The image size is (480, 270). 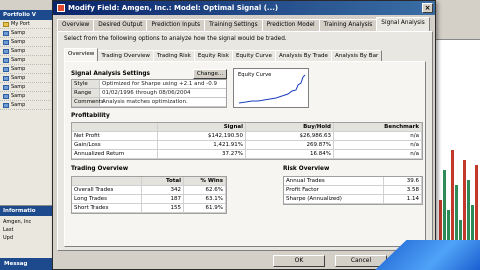 What do you see at coordinates (403, 199) in the screenshot?
I see `table-cell: 1.14` at bounding box center [403, 199].